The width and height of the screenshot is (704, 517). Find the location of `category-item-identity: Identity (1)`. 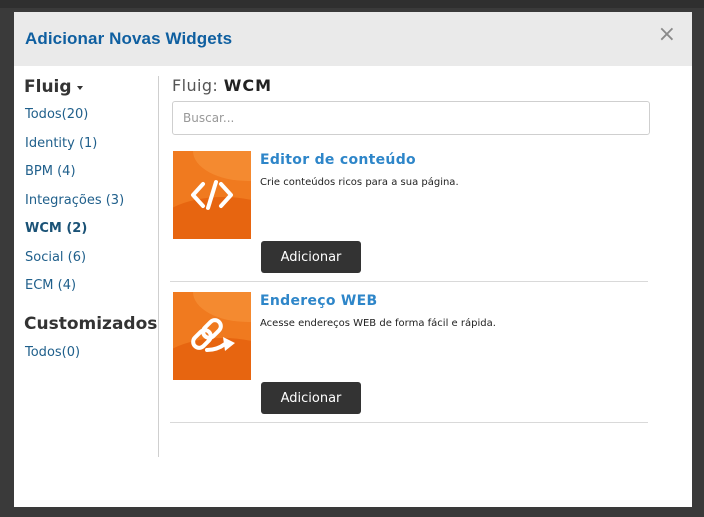

category-item-identity: Identity (1) is located at coordinates (91, 149).